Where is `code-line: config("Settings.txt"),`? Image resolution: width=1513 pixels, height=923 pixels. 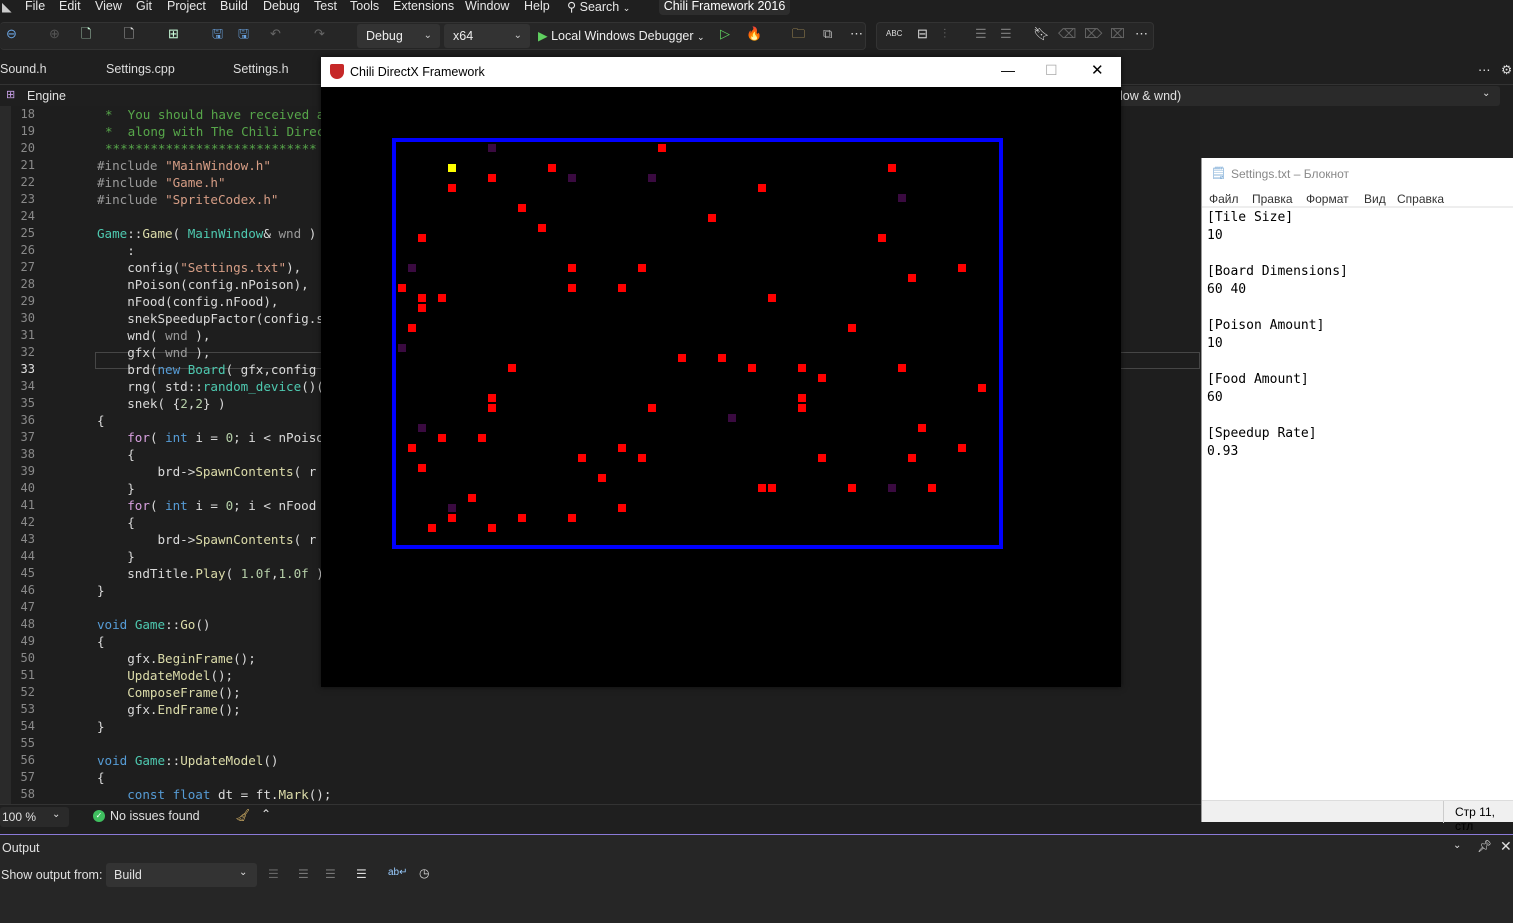
code-line: config("Settings.txt"), is located at coordinates (199, 267).